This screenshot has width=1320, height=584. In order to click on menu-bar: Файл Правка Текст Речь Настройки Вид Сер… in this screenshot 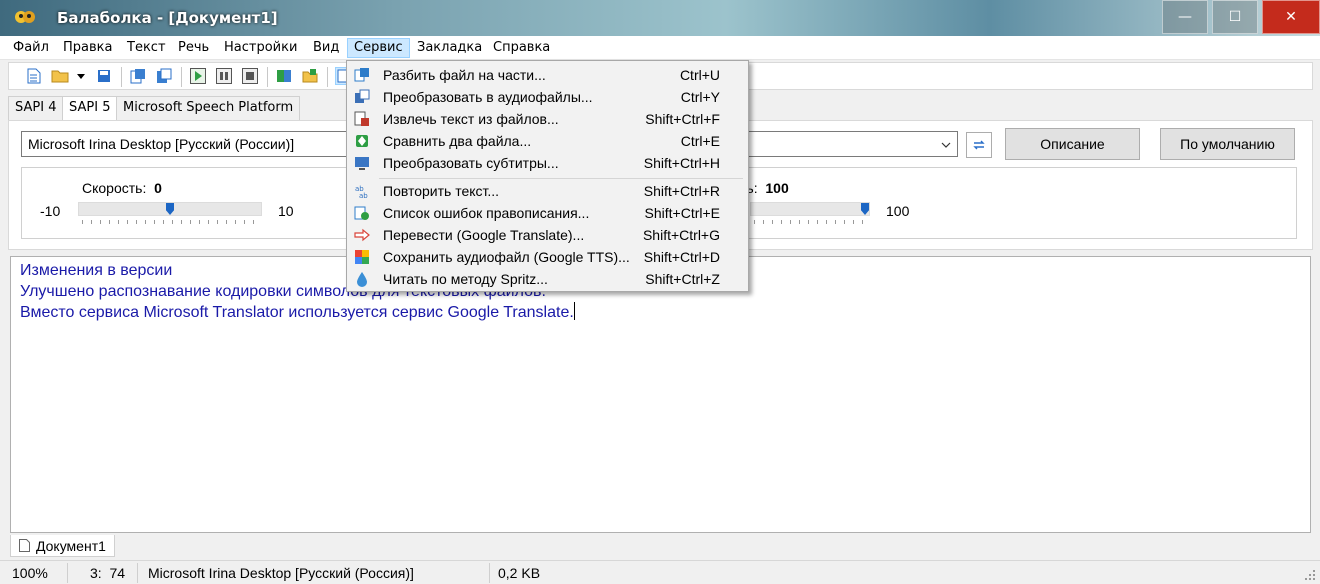, I will do `click(660, 48)`.